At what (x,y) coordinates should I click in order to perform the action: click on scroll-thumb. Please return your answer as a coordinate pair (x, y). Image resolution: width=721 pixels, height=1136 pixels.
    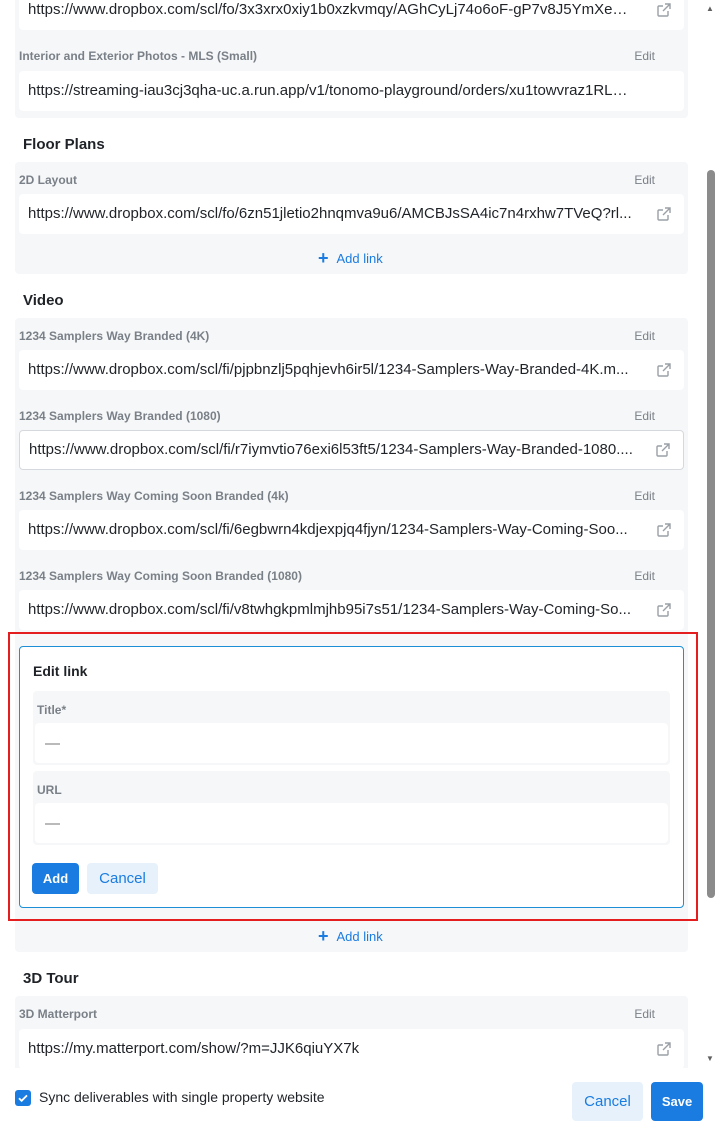
    Looking at the image, I should click on (711, 534).